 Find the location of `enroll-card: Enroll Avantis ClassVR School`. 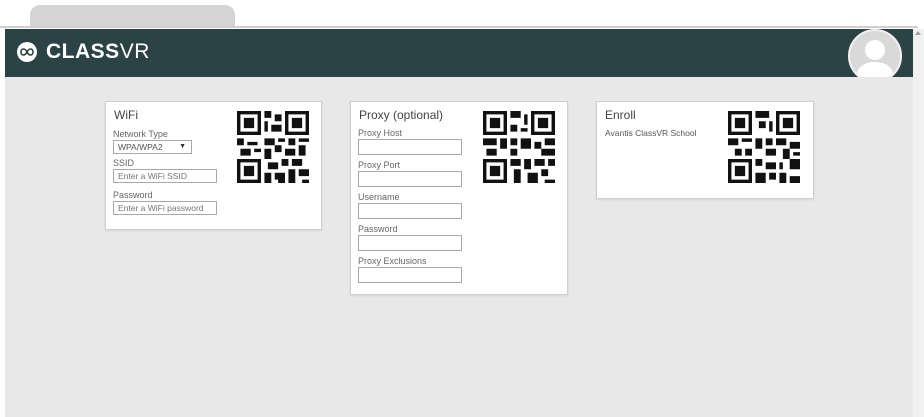

enroll-card: Enroll Avantis ClassVR School is located at coordinates (705, 150).